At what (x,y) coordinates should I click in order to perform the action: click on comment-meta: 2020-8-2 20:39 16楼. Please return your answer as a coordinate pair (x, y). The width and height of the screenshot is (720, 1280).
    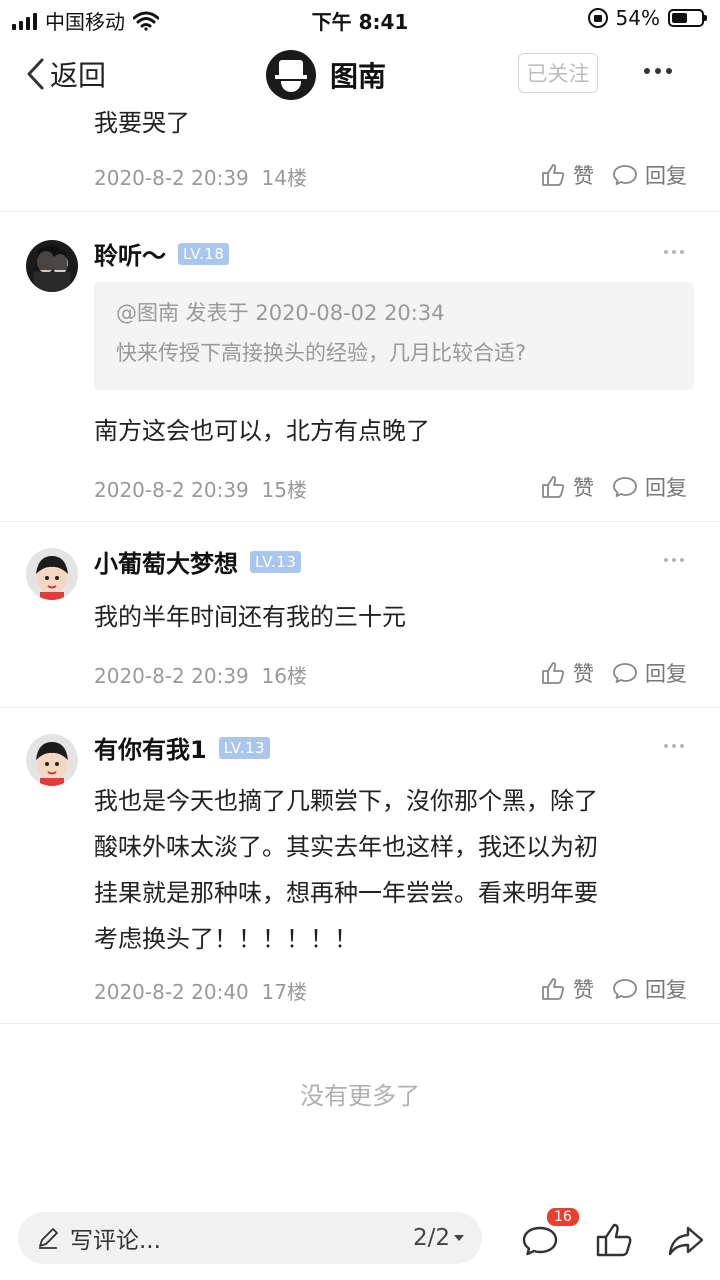
    Looking at the image, I should click on (200, 674).